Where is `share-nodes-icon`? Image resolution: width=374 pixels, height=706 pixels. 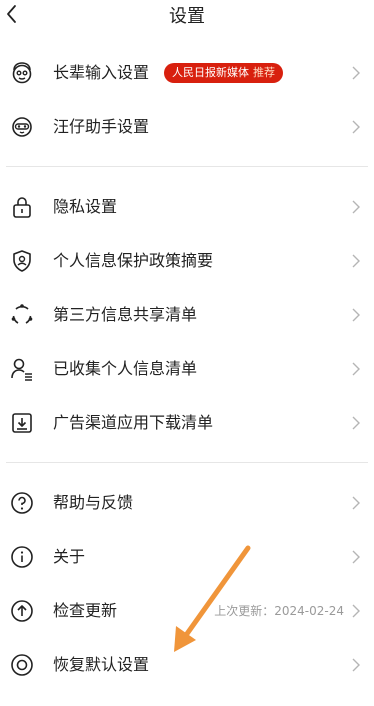
share-nodes-icon is located at coordinates (22, 314).